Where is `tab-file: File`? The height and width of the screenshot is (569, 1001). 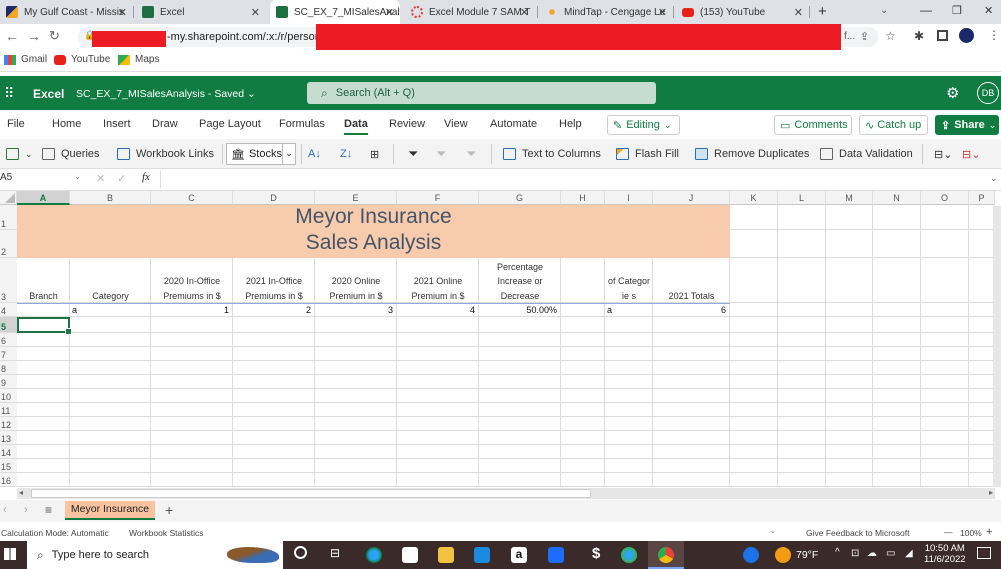
tab-file: File is located at coordinates (16, 124).